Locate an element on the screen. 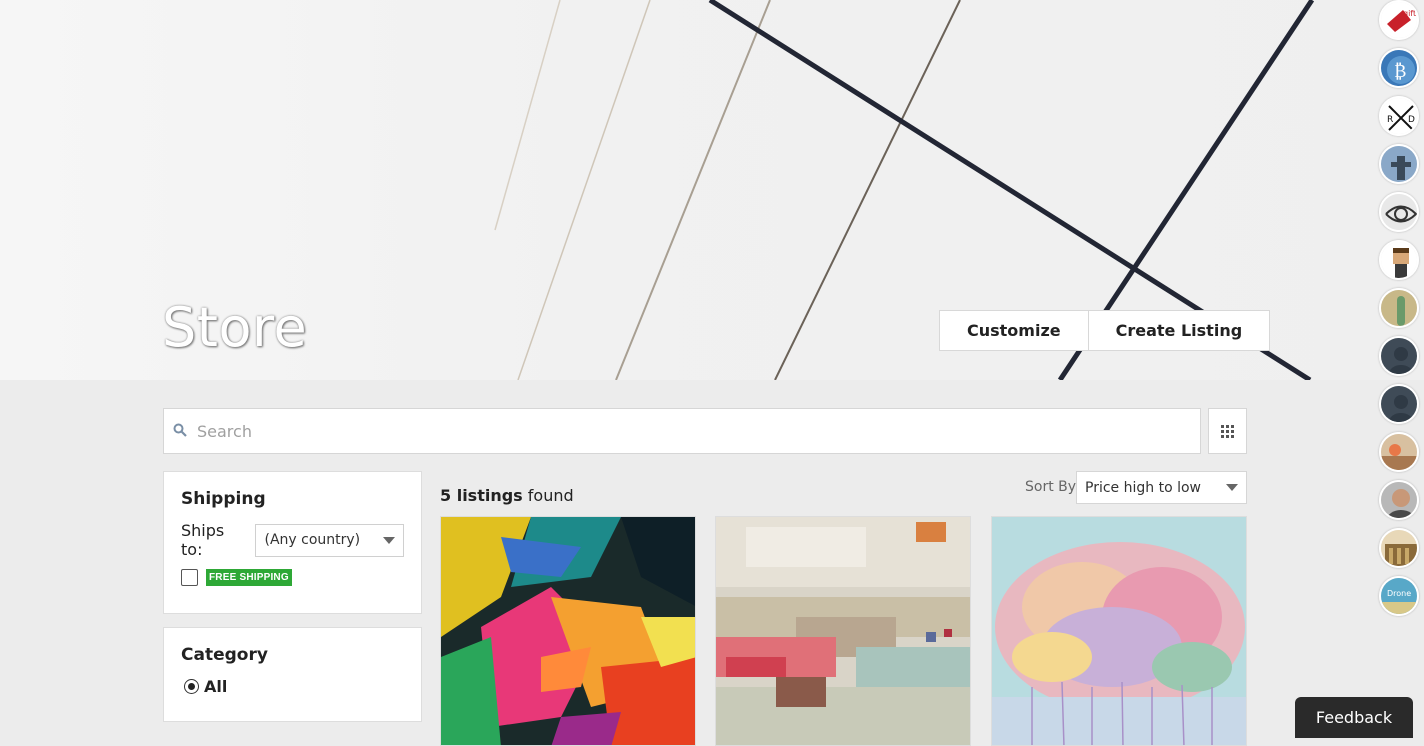 The image size is (1424, 746). grid-view-button is located at coordinates (1227, 431).